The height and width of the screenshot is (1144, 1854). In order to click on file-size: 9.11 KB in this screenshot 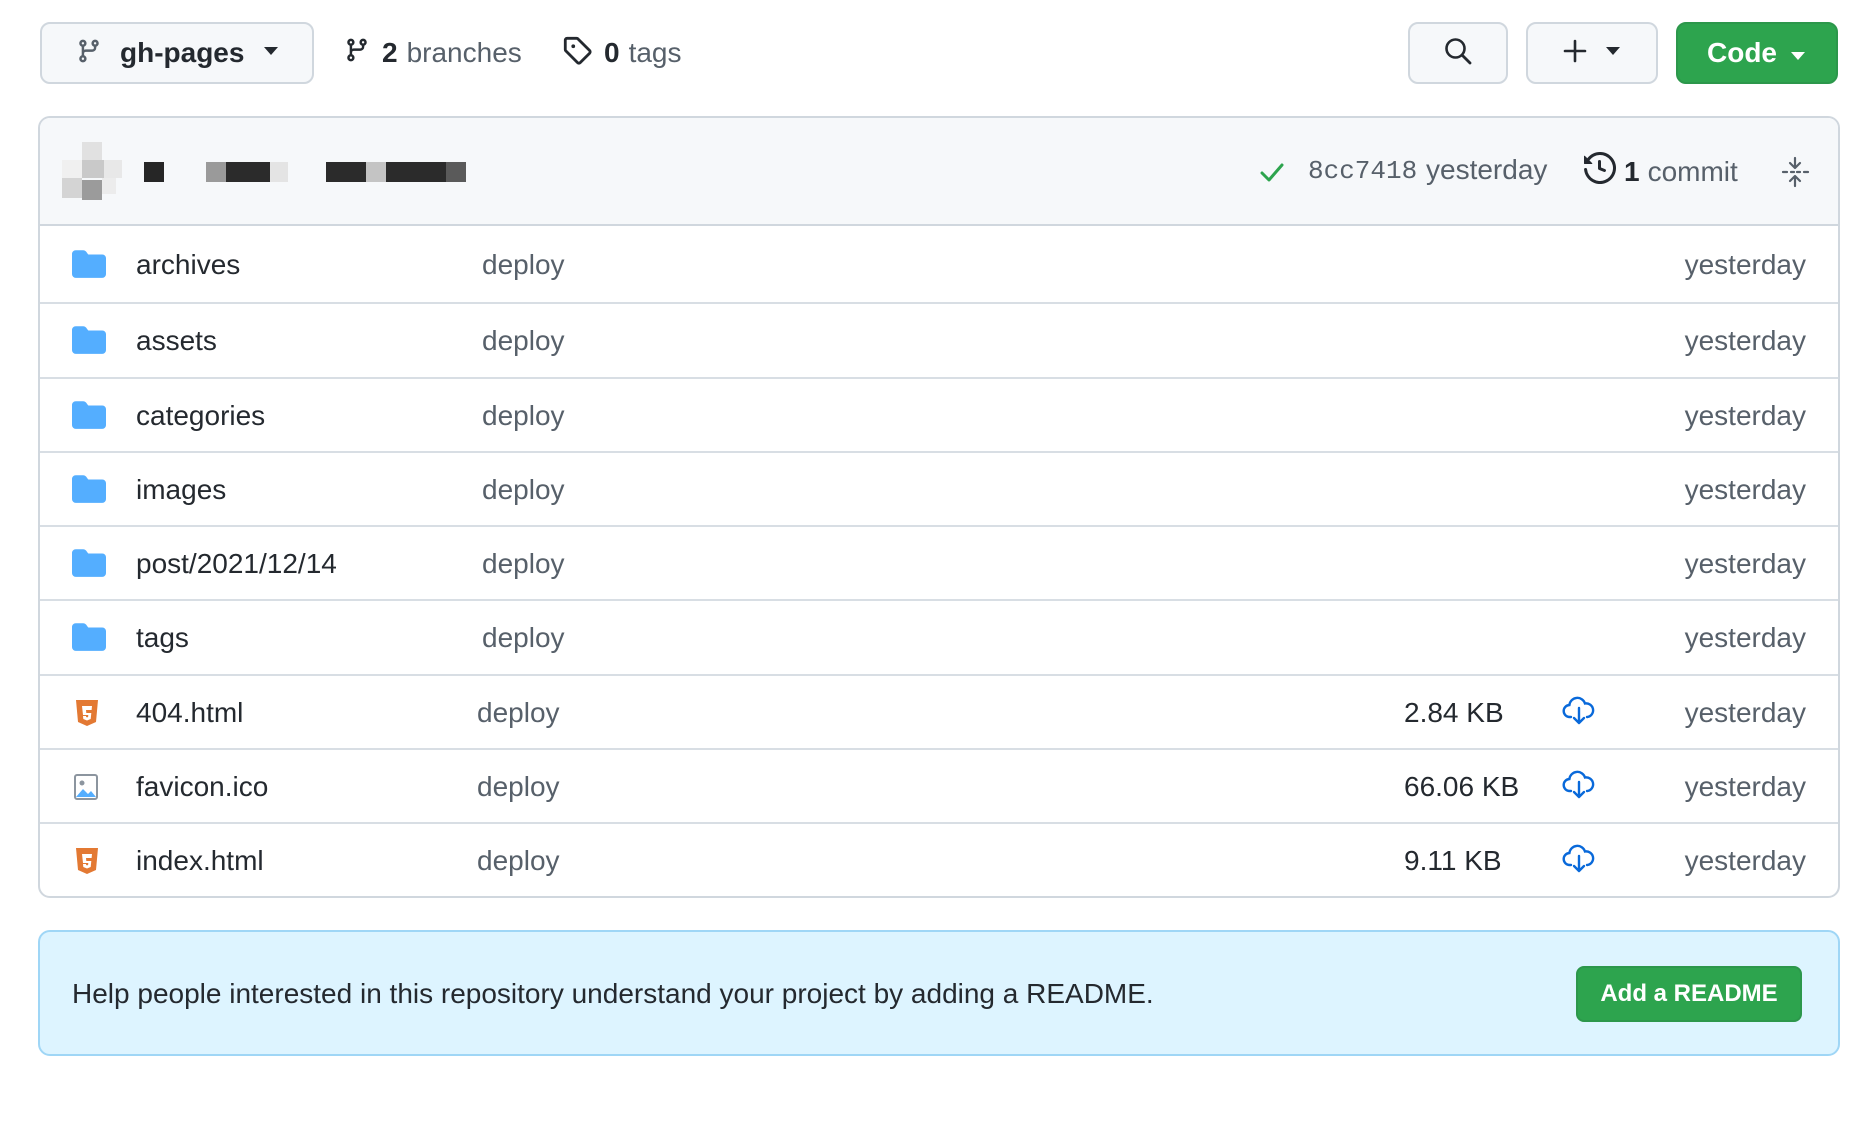, I will do `click(1453, 861)`.